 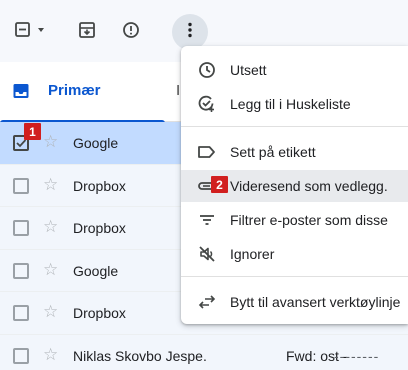 I want to click on label-icon, so click(x=207, y=152).